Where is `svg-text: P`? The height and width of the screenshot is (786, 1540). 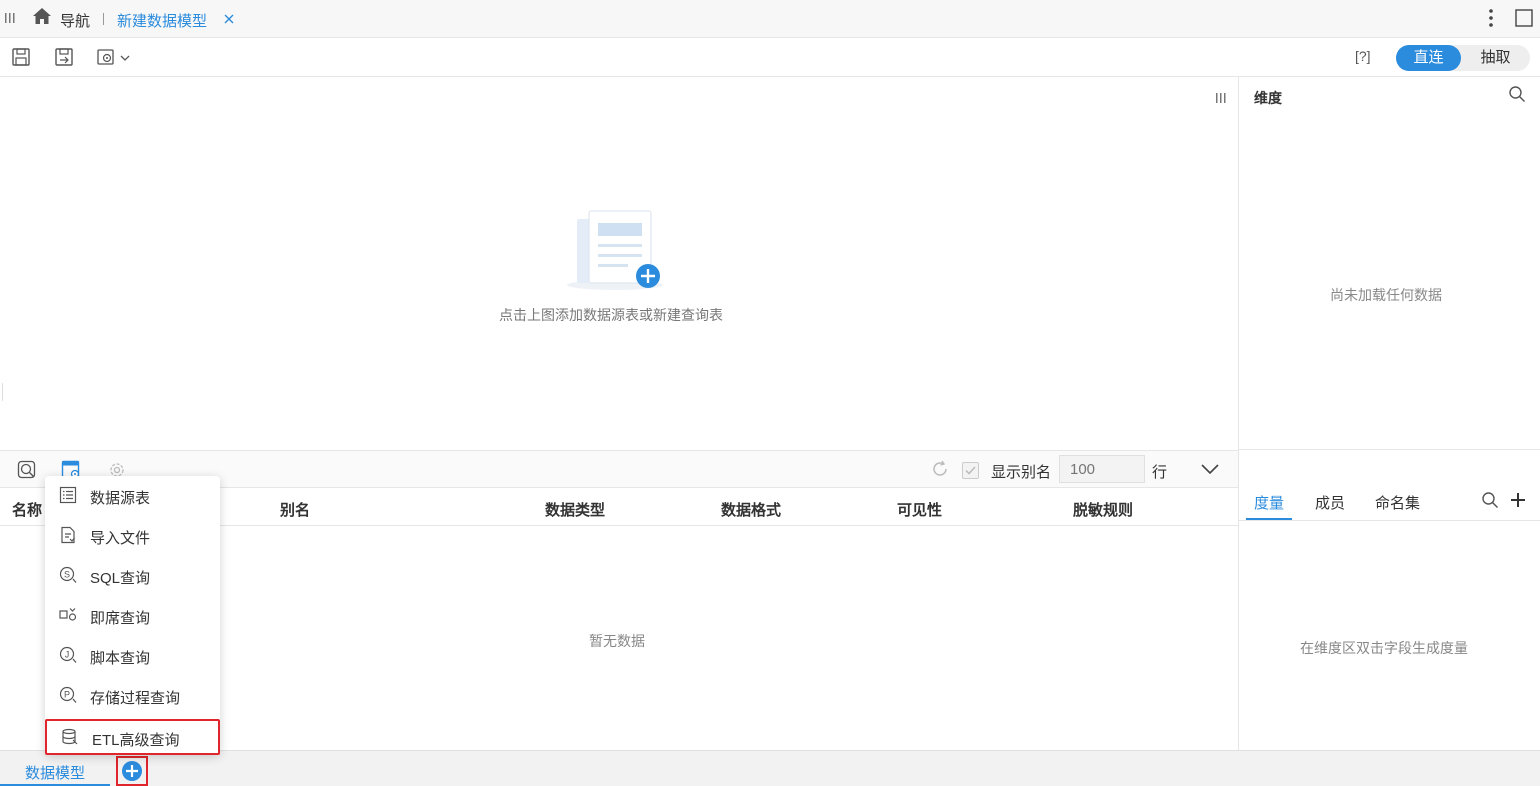
svg-text: P is located at coordinates (67, 695).